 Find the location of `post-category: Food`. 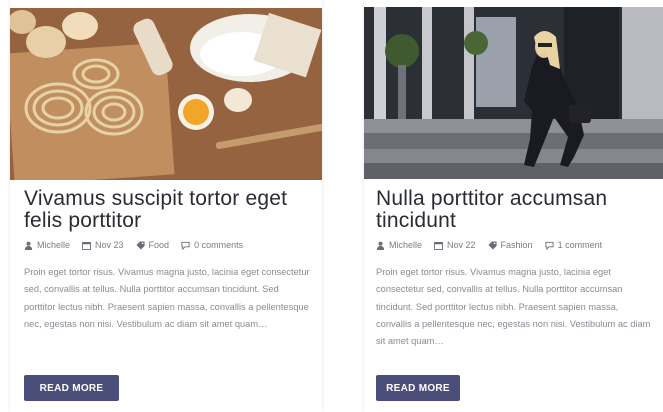

post-category: Food is located at coordinates (152, 245).